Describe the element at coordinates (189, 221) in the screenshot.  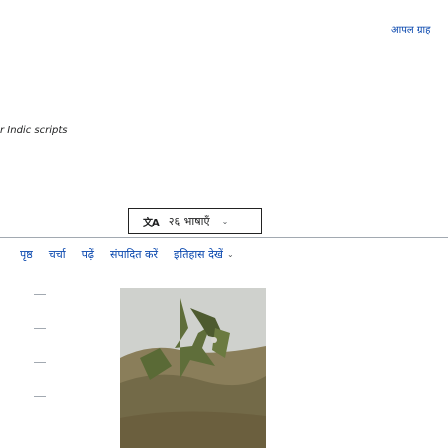
I see `language-button-label: २६ भाषाएँ` at that location.